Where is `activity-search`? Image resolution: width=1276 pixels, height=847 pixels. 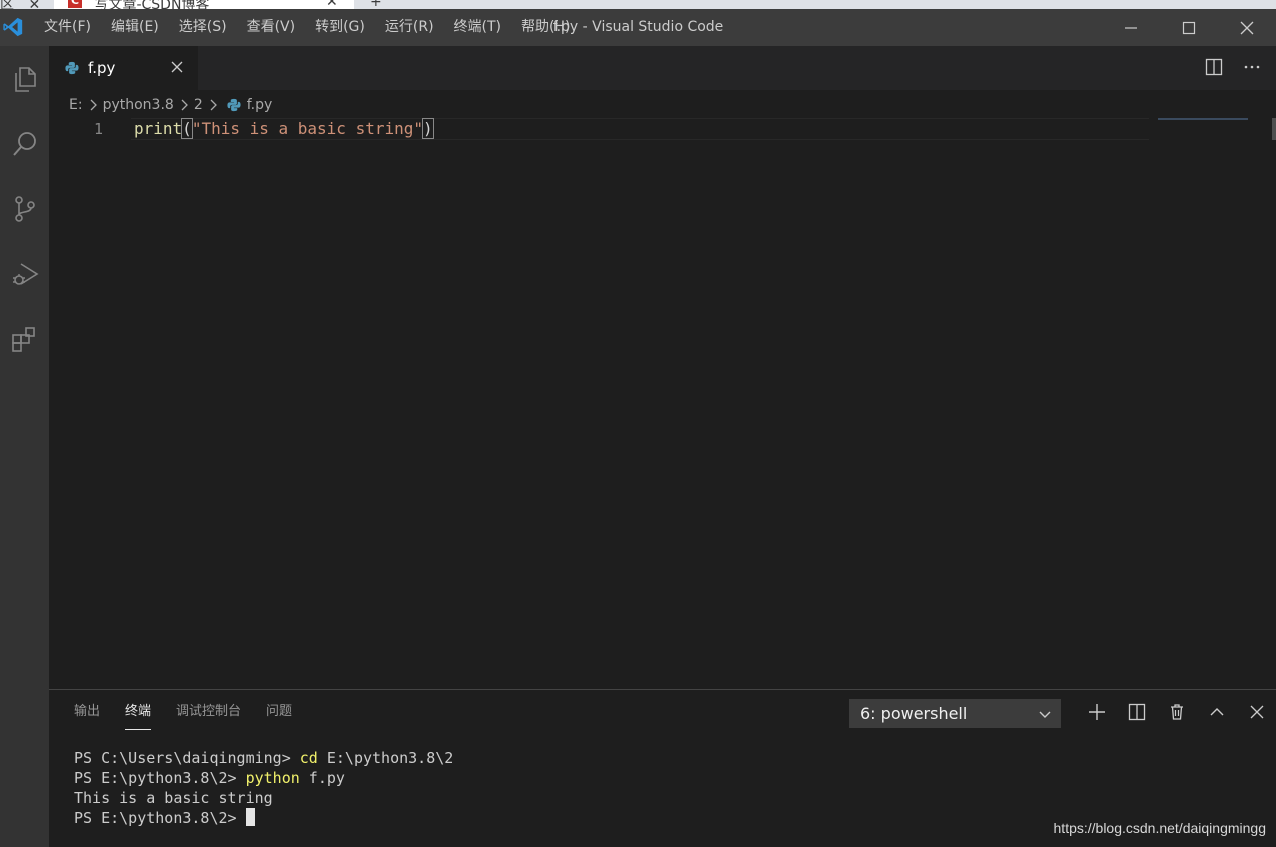
activity-search is located at coordinates (24, 143).